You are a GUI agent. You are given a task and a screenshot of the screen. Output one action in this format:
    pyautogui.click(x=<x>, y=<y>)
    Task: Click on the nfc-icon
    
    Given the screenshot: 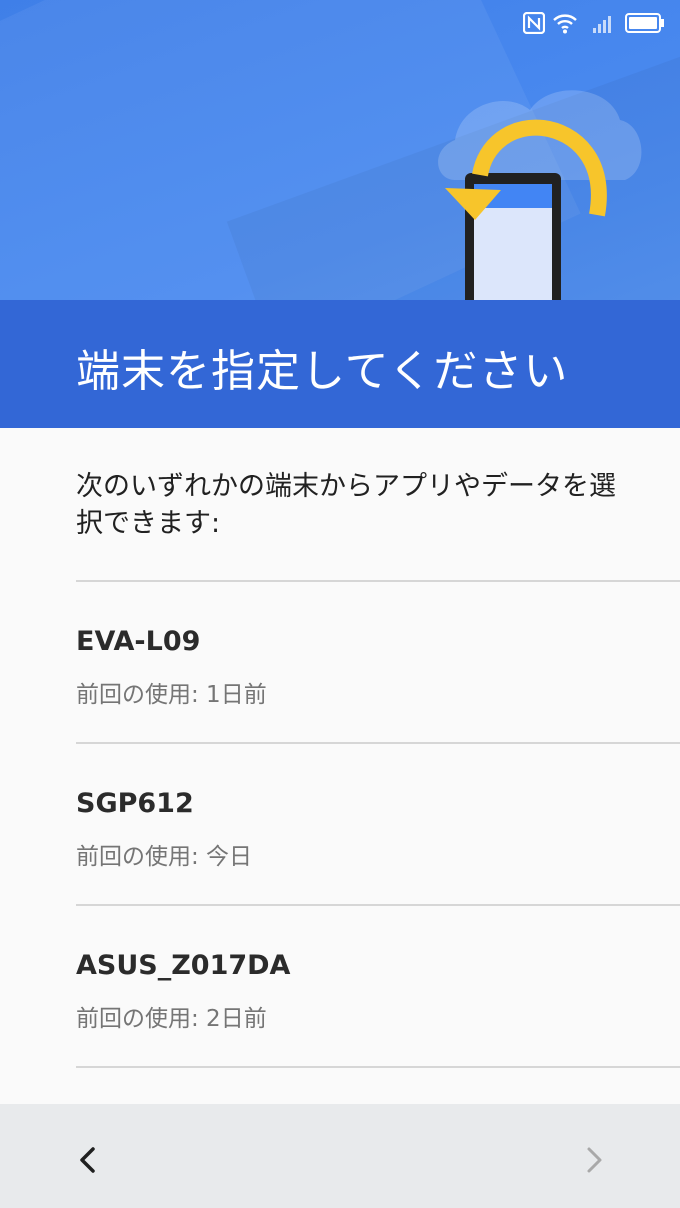 What is the action you would take?
    pyautogui.click(x=534, y=23)
    